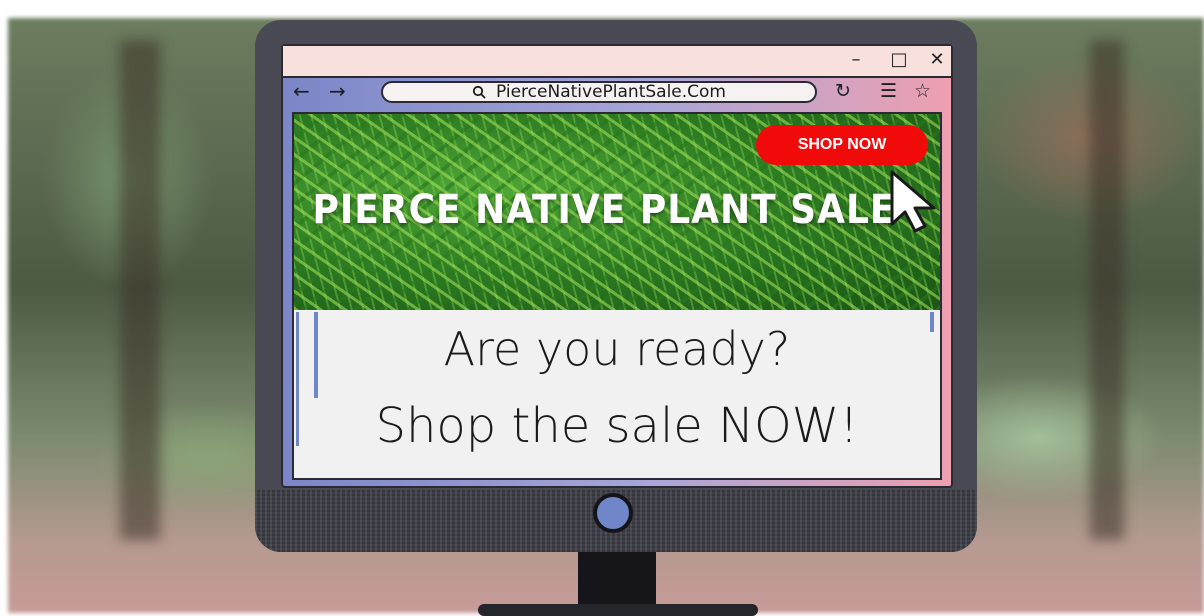 This screenshot has width=1204, height=616. I want to click on close-icon: ✕, so click(937, 60).